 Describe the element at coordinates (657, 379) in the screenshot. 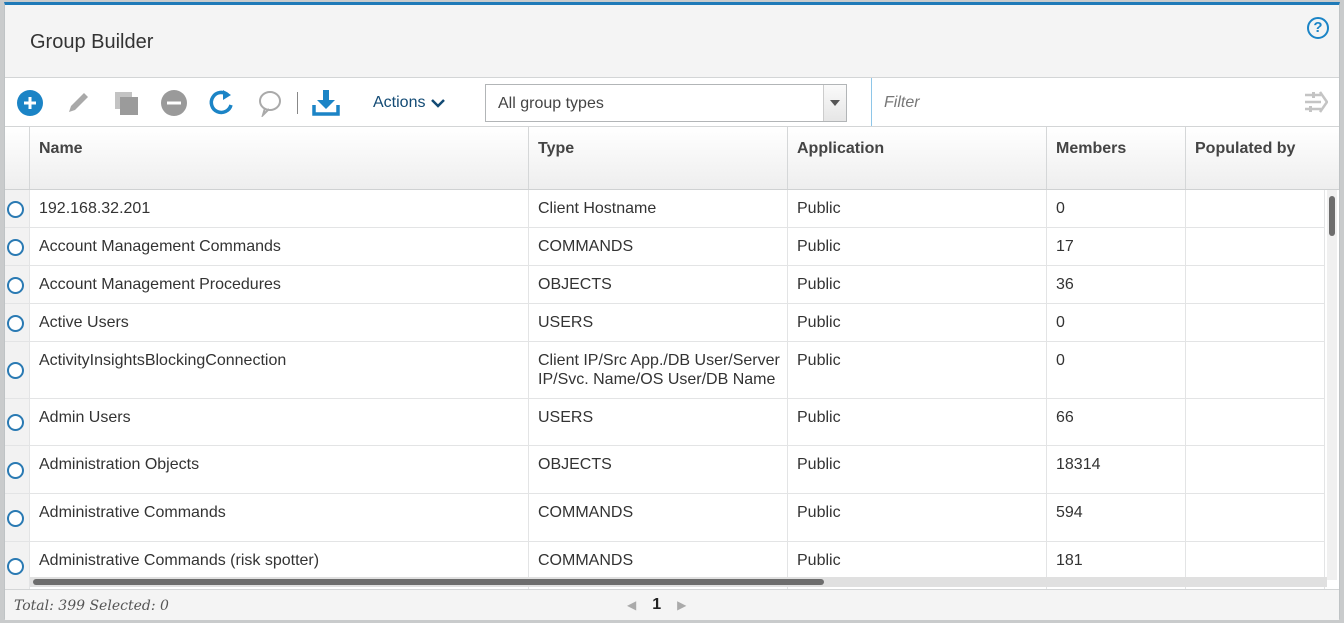

I see `type-text-line: IP/Svc. Name/OS User/DB Name` at that location.